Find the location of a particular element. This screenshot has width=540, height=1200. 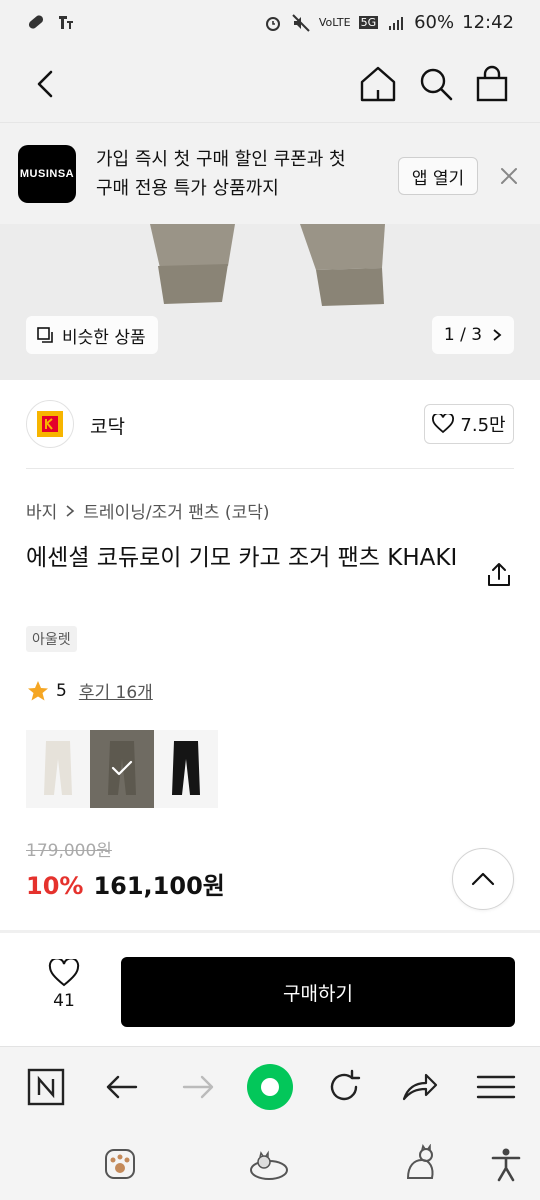

network-indicator: 5G is located at coordinates (368, 22).